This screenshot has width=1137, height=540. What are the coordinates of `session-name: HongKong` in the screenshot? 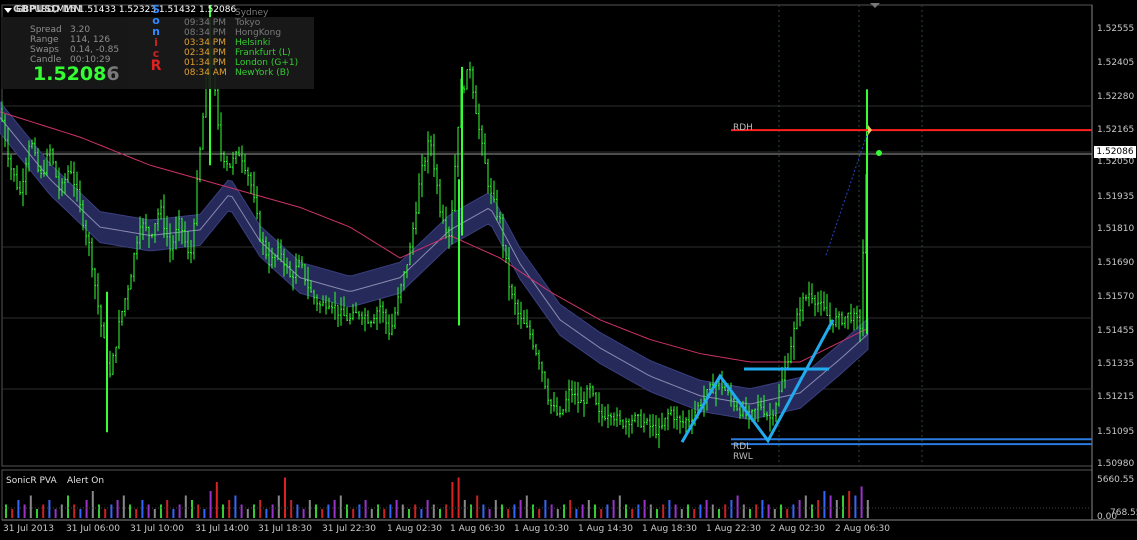 It's located at (258, 33).